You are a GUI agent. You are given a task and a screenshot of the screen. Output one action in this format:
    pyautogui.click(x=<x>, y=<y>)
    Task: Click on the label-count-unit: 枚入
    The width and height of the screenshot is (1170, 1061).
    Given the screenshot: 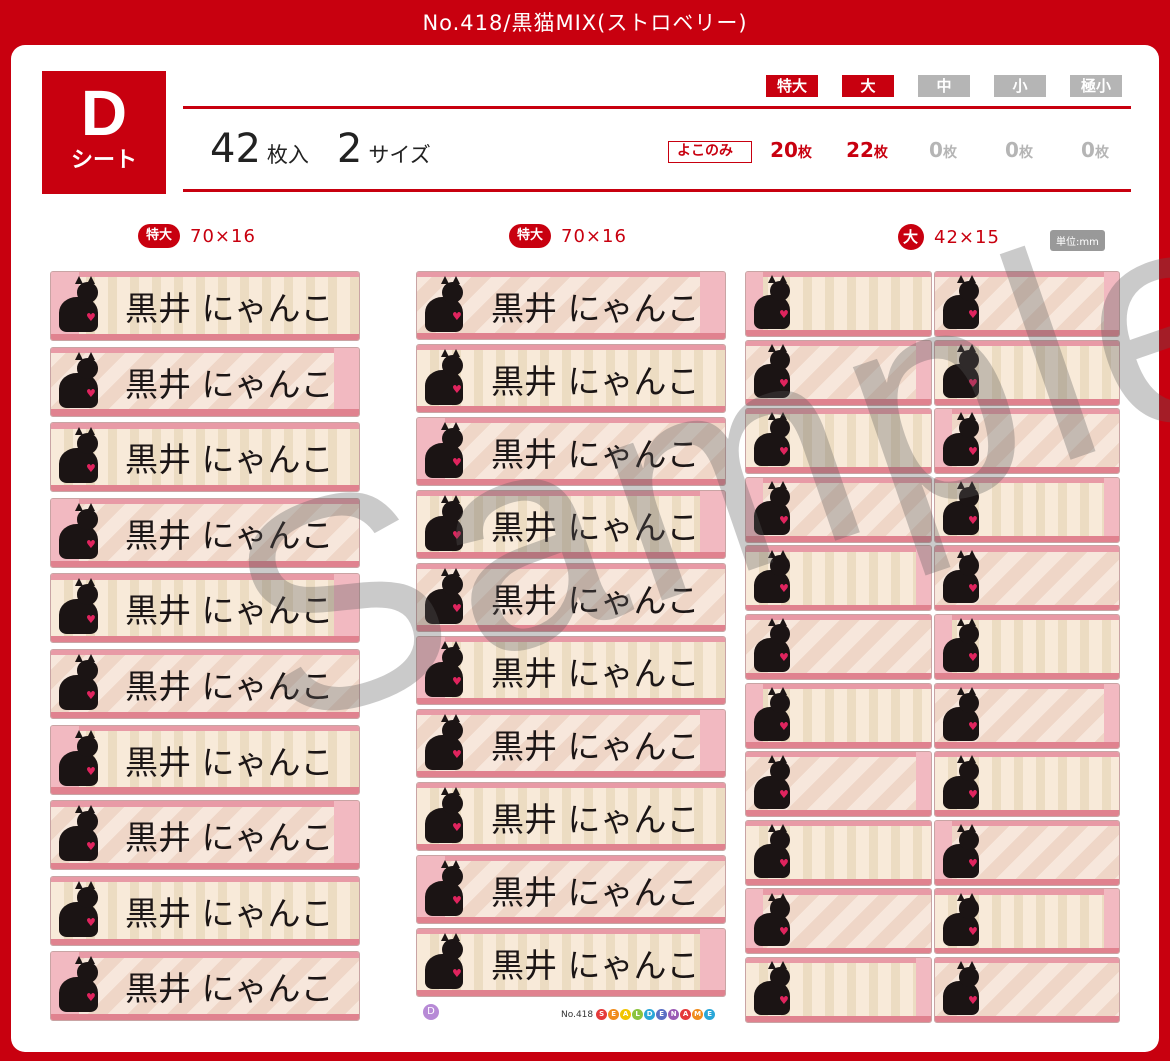 What is the action you would take?
    pyautogui.click(x=287, y=155)
    